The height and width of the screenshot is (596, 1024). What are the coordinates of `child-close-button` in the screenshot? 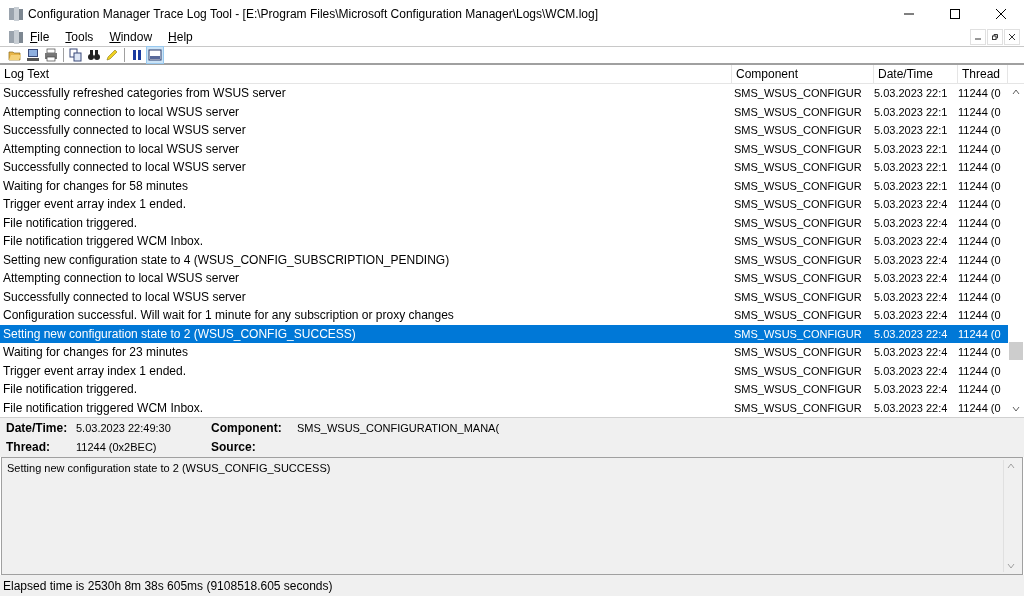 It's located at (1012, 36).